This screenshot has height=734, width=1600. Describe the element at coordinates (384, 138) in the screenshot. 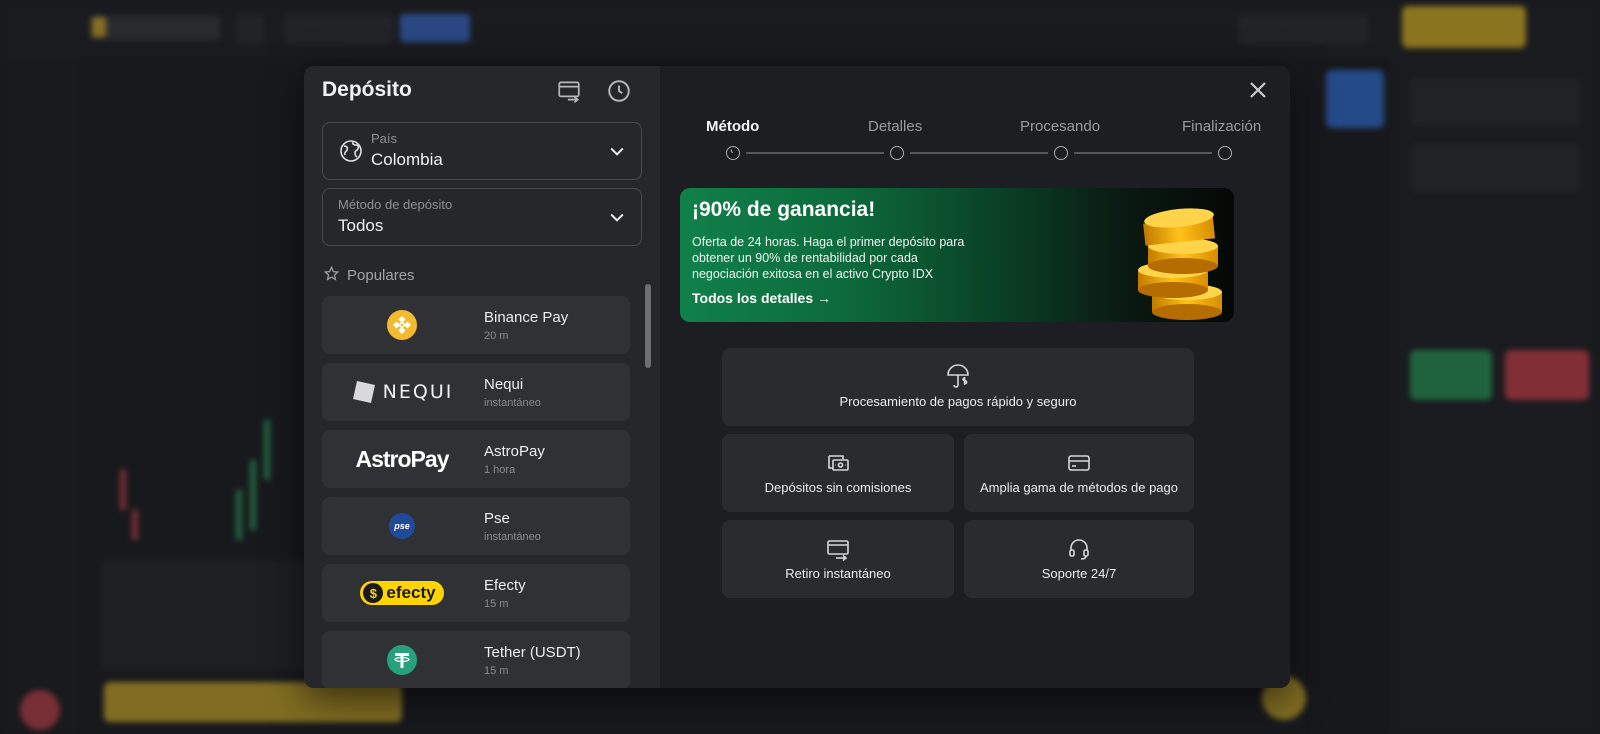

I see `country-label: País` at that location.